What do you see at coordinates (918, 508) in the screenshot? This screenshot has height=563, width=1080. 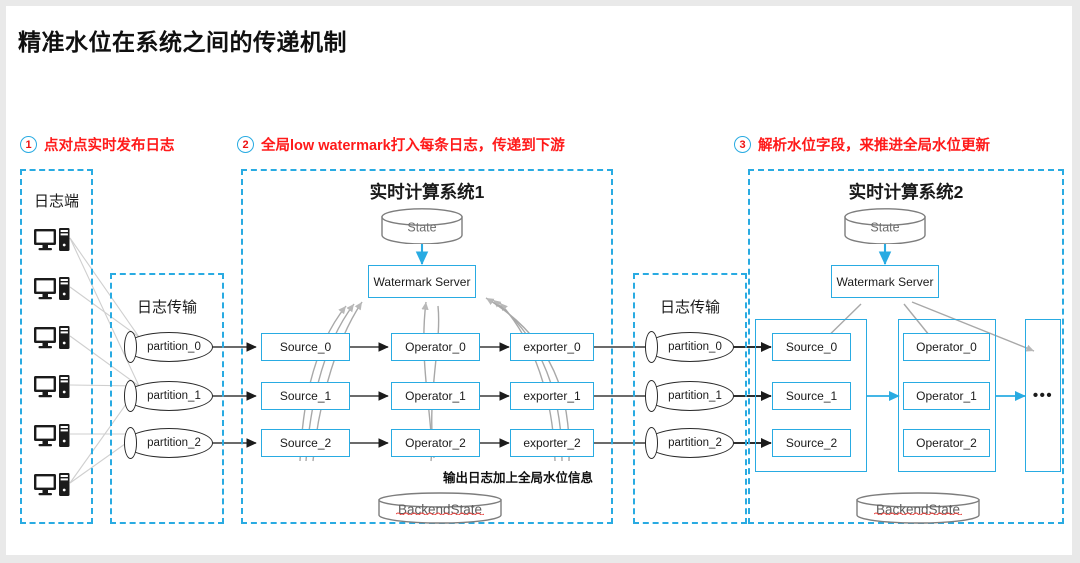 I see `backend-state-cylinder-2: BackendState` at bounding box center [918, 508].